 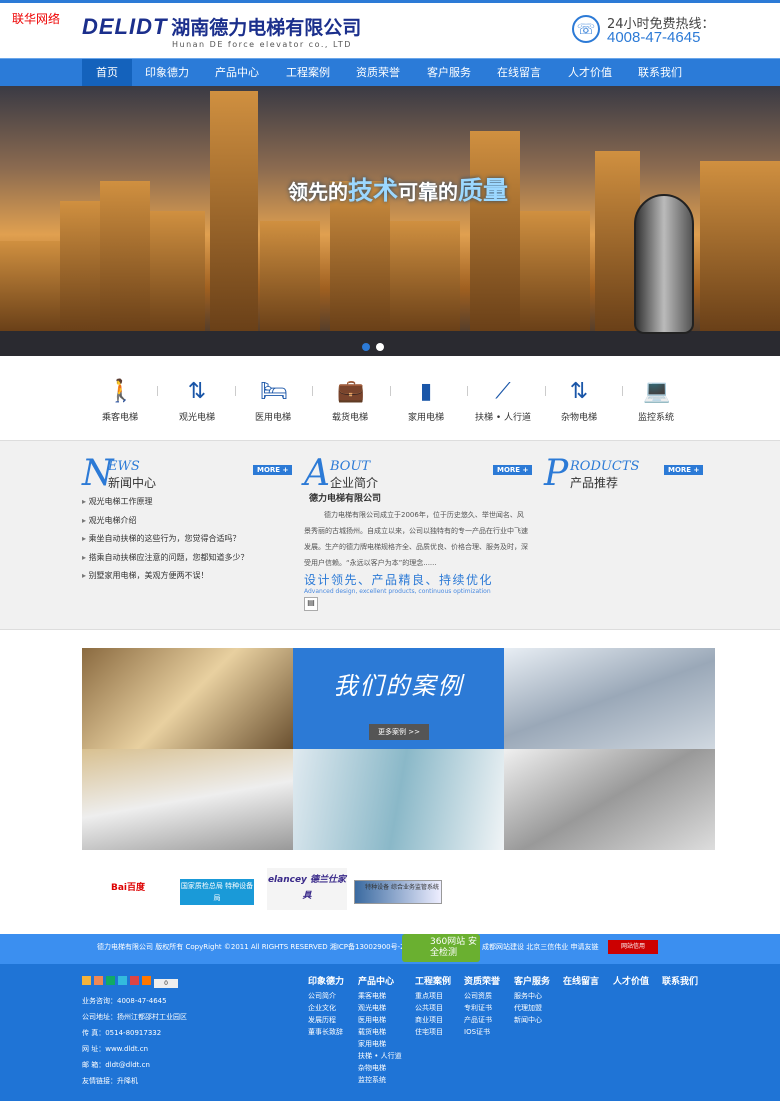 What do you see at coordinates (124, 1001) in the screenshot?
I see `footer-phone: 业务咨询：4008-47-4645` at bounding box center [124, 1001].